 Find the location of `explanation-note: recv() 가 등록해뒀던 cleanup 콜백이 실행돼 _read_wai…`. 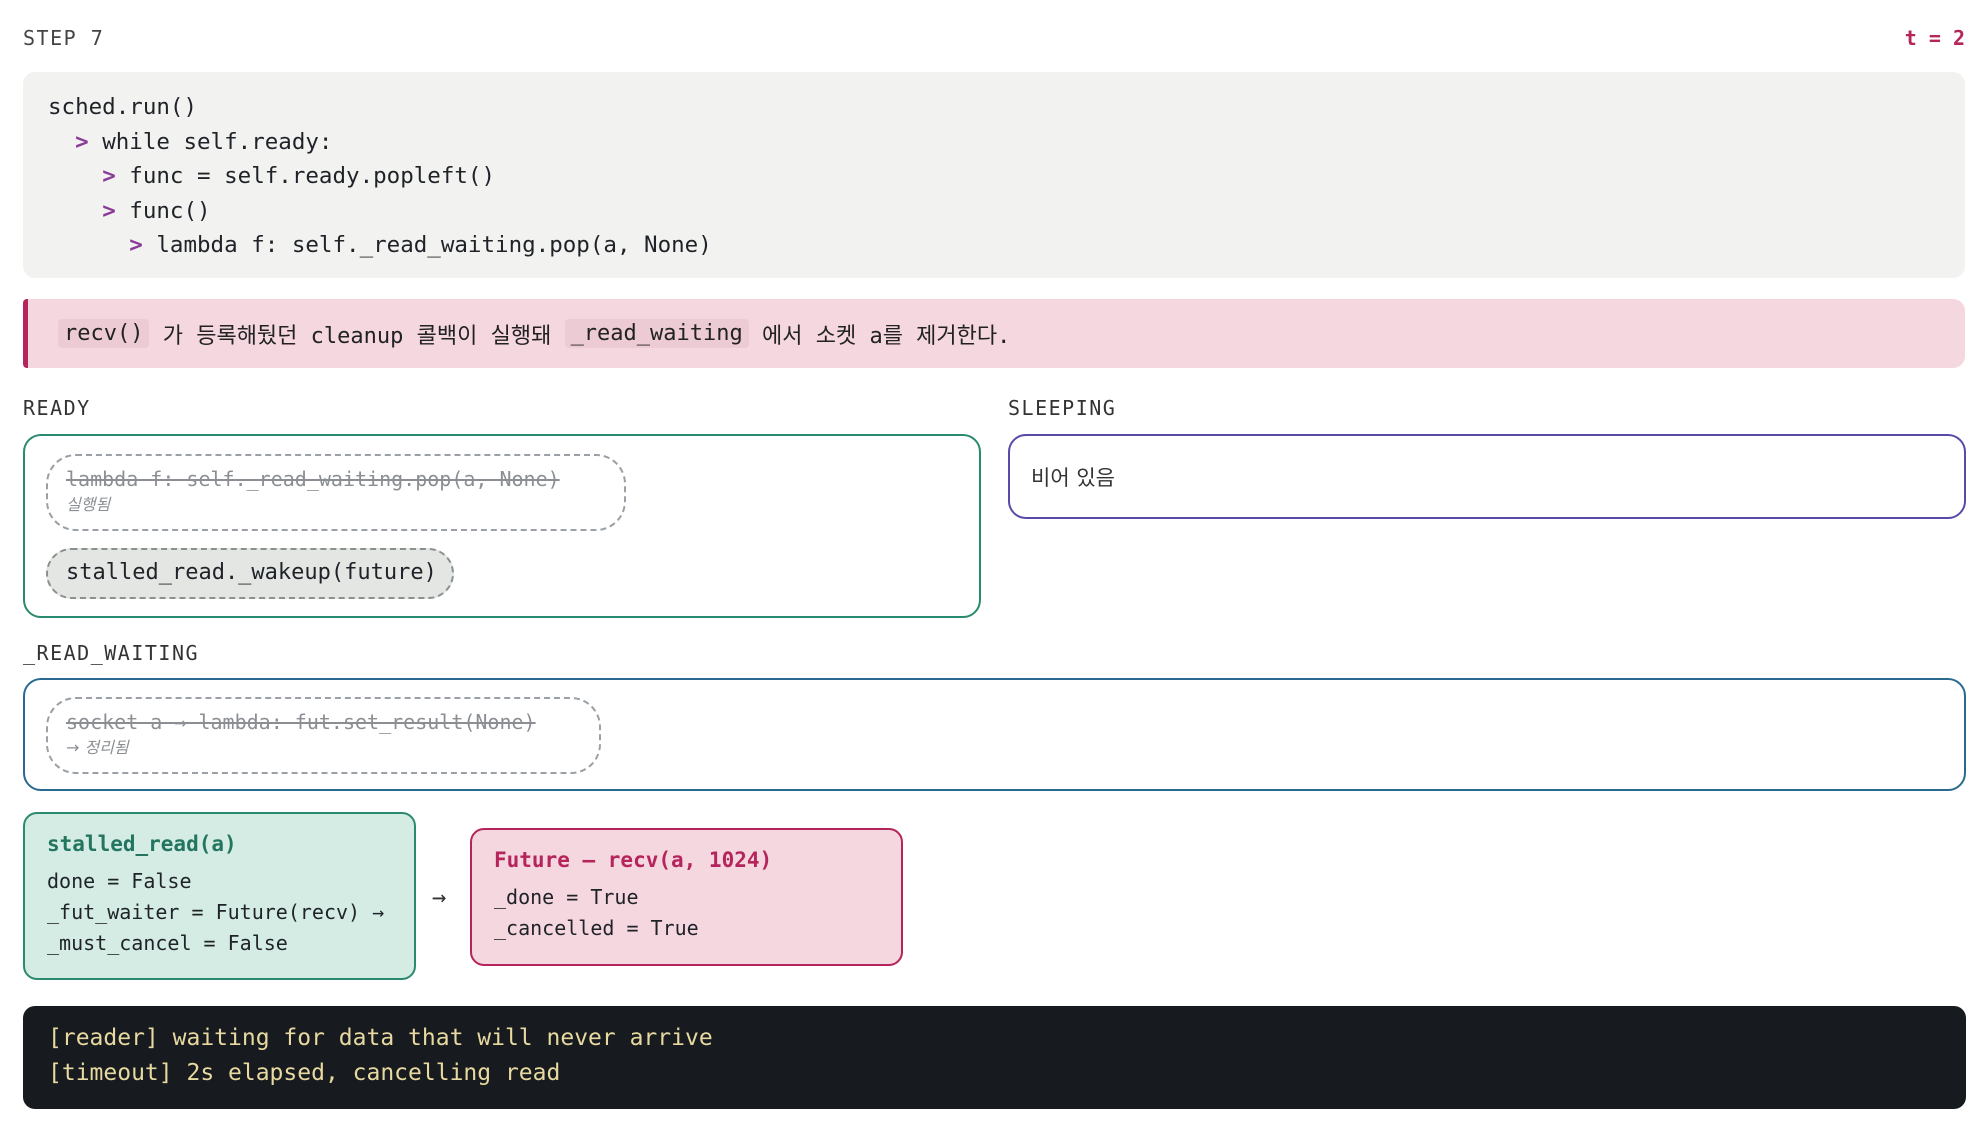

explanation-note: recv() 가 등록해뒀던 cleanup 콜백이 실행돼 _read_wai… is located at coordinates (994, 333).